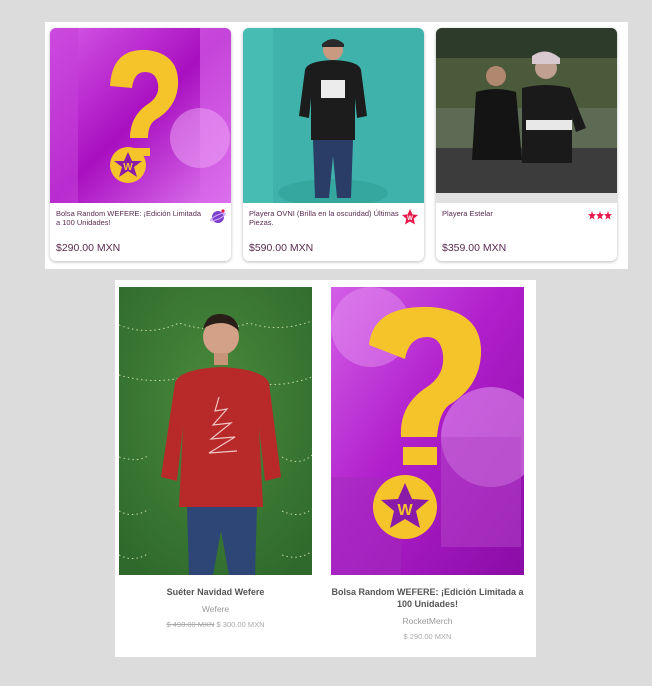 The width and height of the screenshot is (652, 686). What do you see at coordinates (517, 213) in the screenshot?
I see `product-title: Playera Estelar` at bounding box center [517, 213].